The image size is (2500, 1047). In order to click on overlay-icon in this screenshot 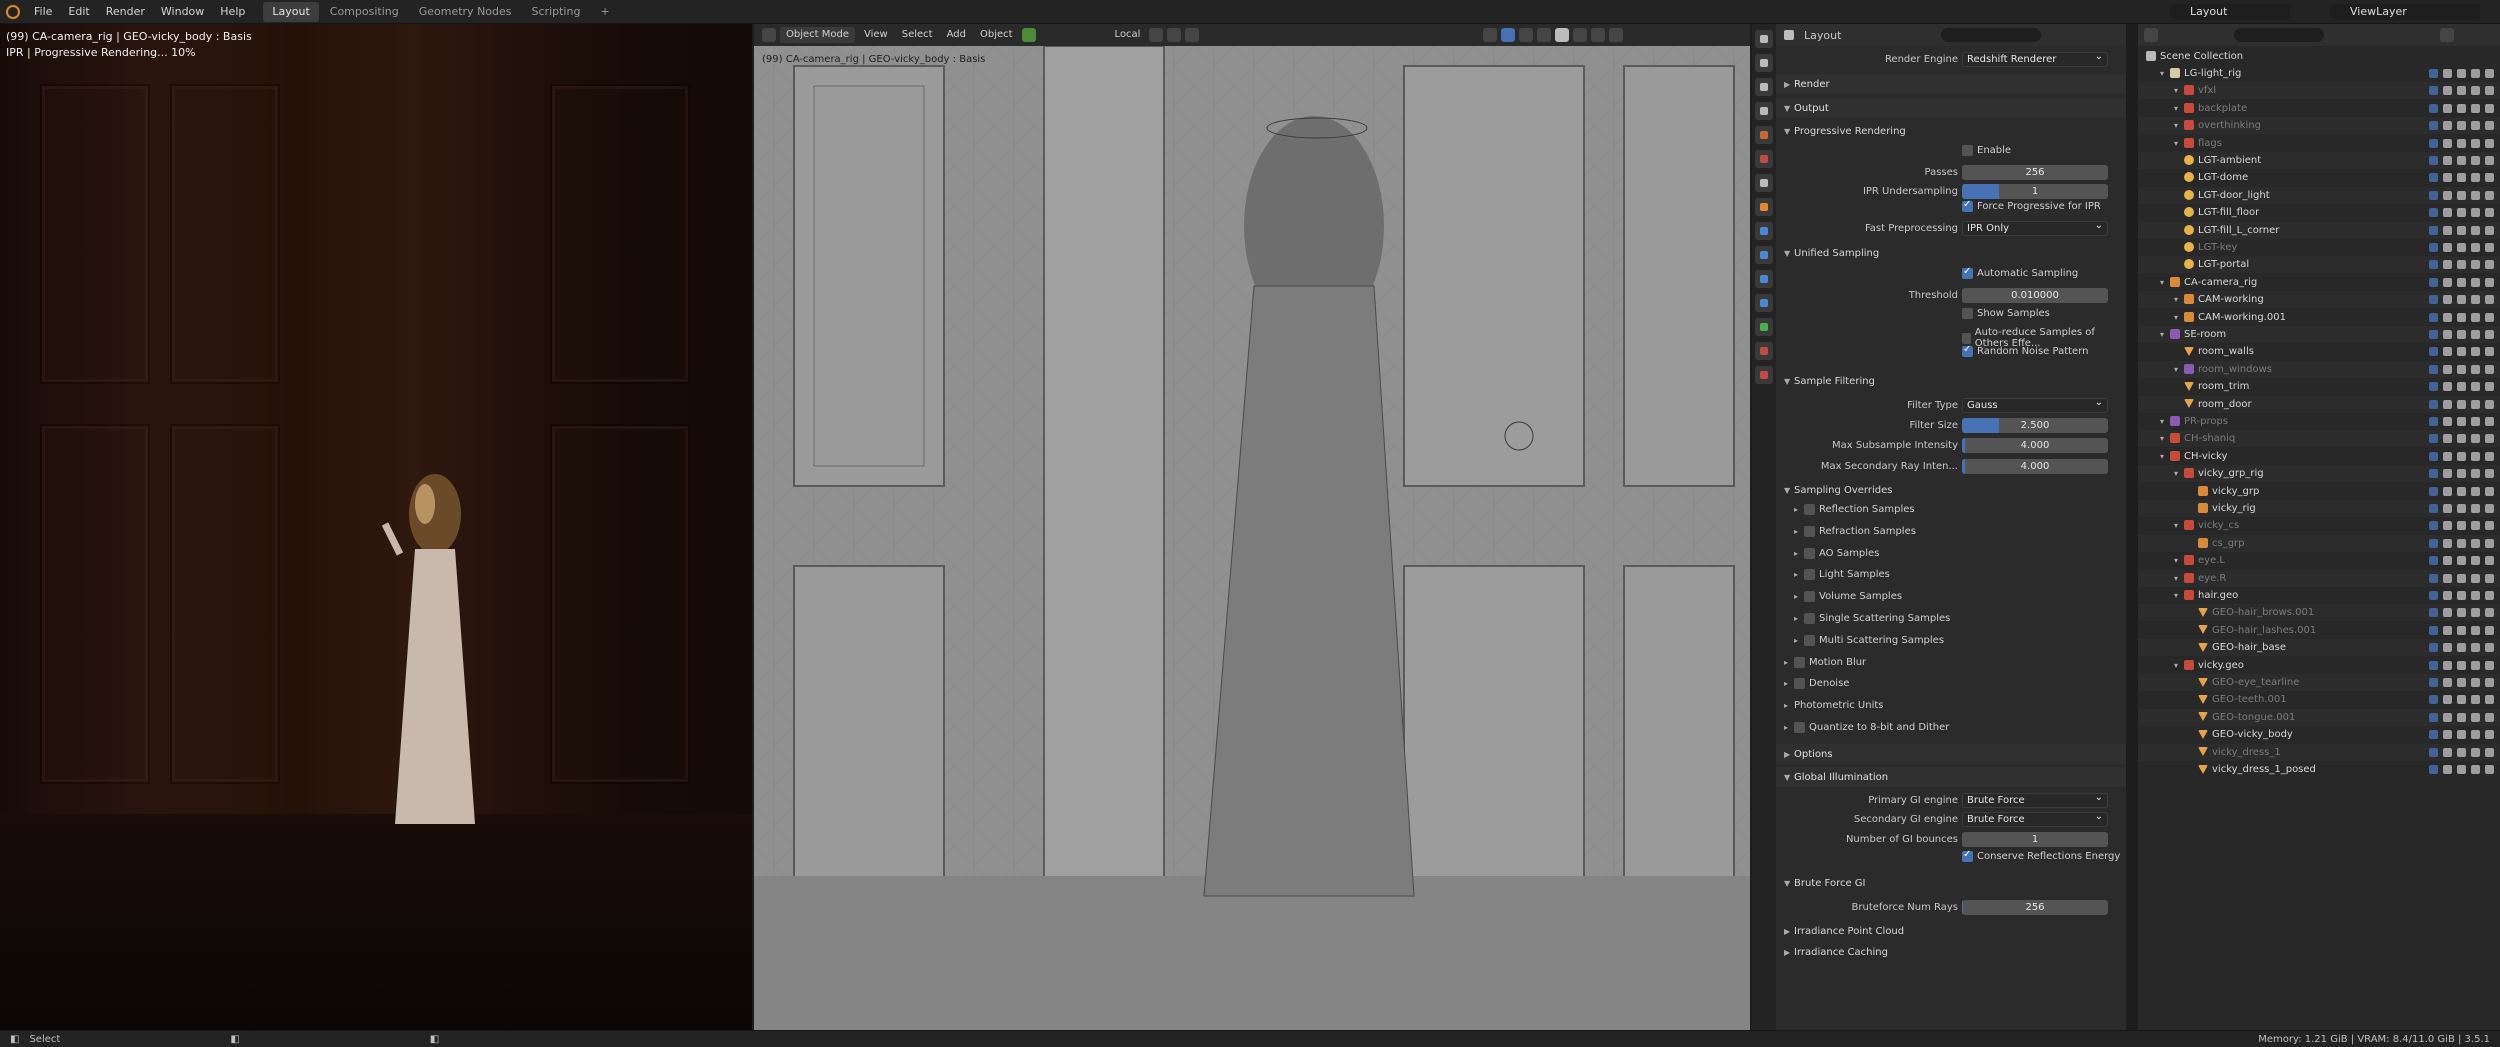, I will do `click(1508, 35)`.